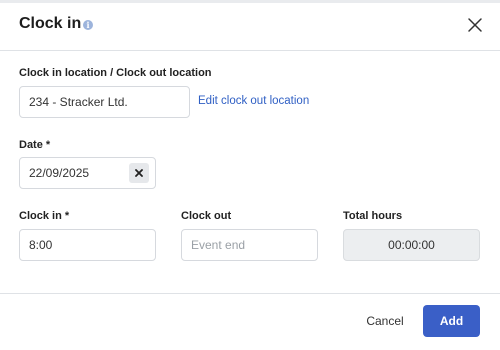 Image resolution: width=500 pixels, height=350 pixels. Describe the element at coordinates (249, 245) in the screenshot. I see `clock-out-input: Event end` at that location.